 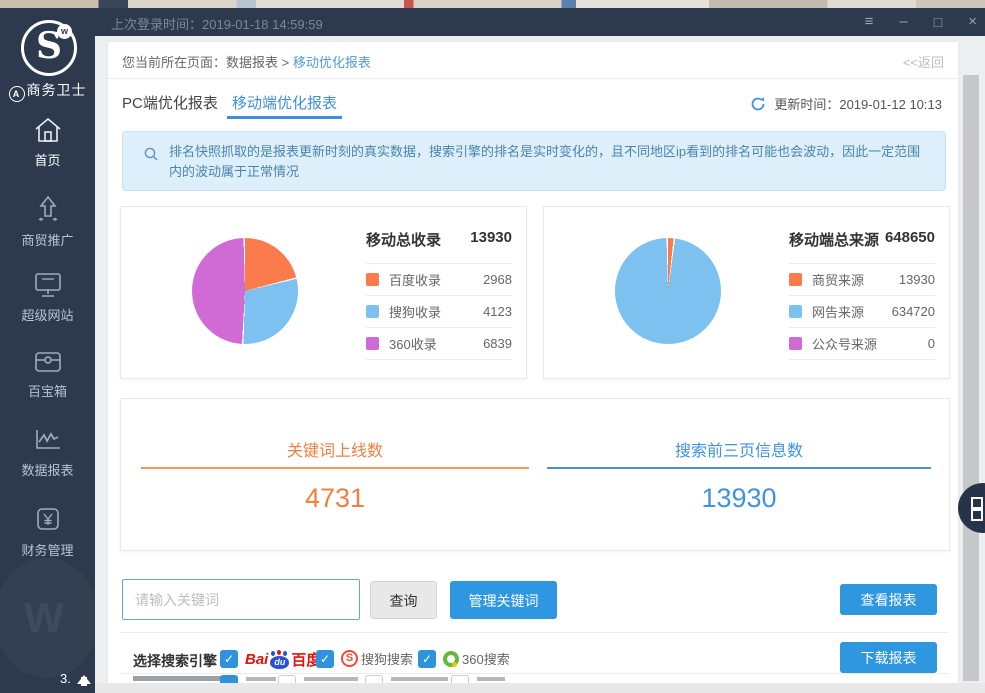 I want to click on pie-chart-mobile-sources, so click(x=668, y=291).